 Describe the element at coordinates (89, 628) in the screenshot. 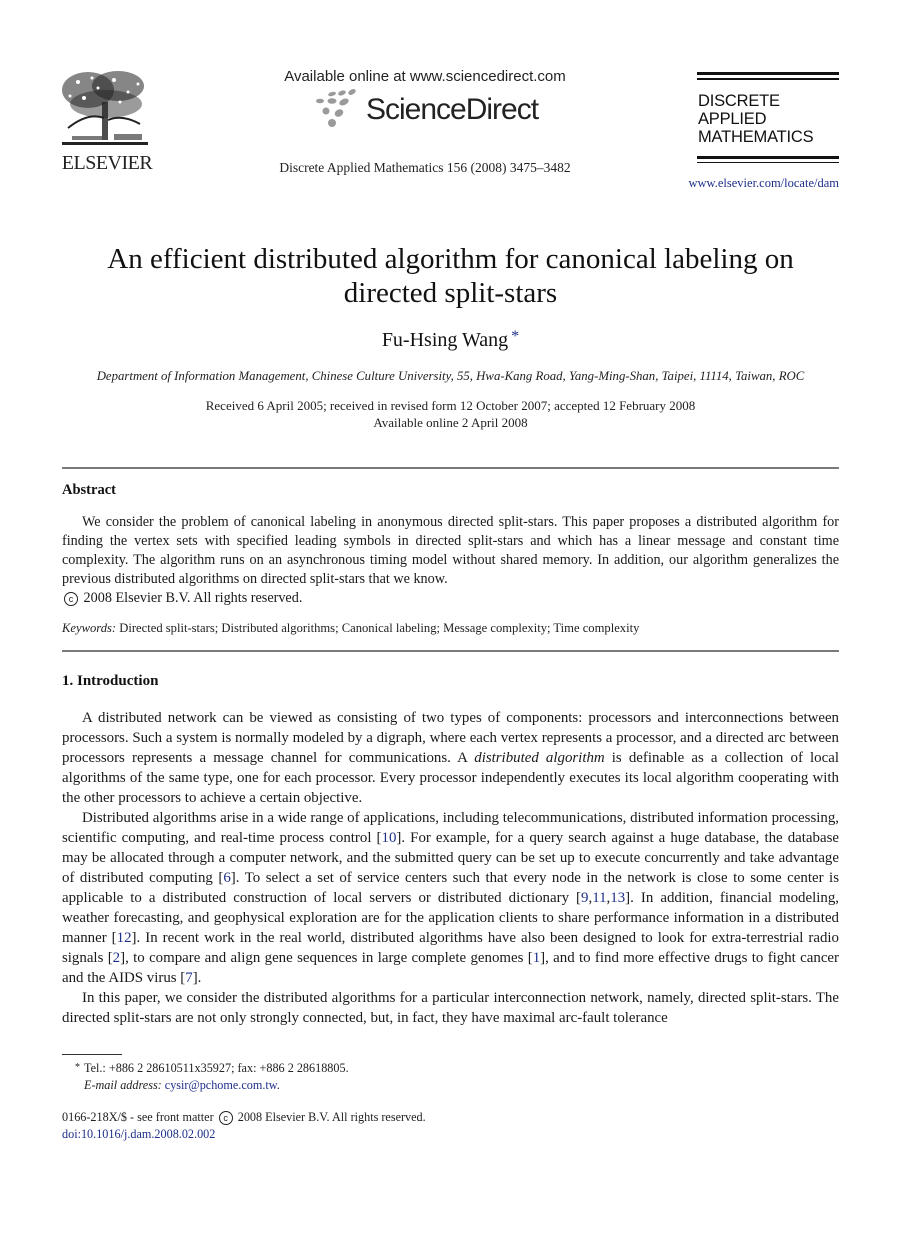

I see `keywords-label: Keywords:` at that location.